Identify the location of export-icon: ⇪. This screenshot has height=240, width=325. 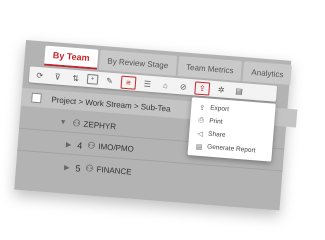
(202, 108).